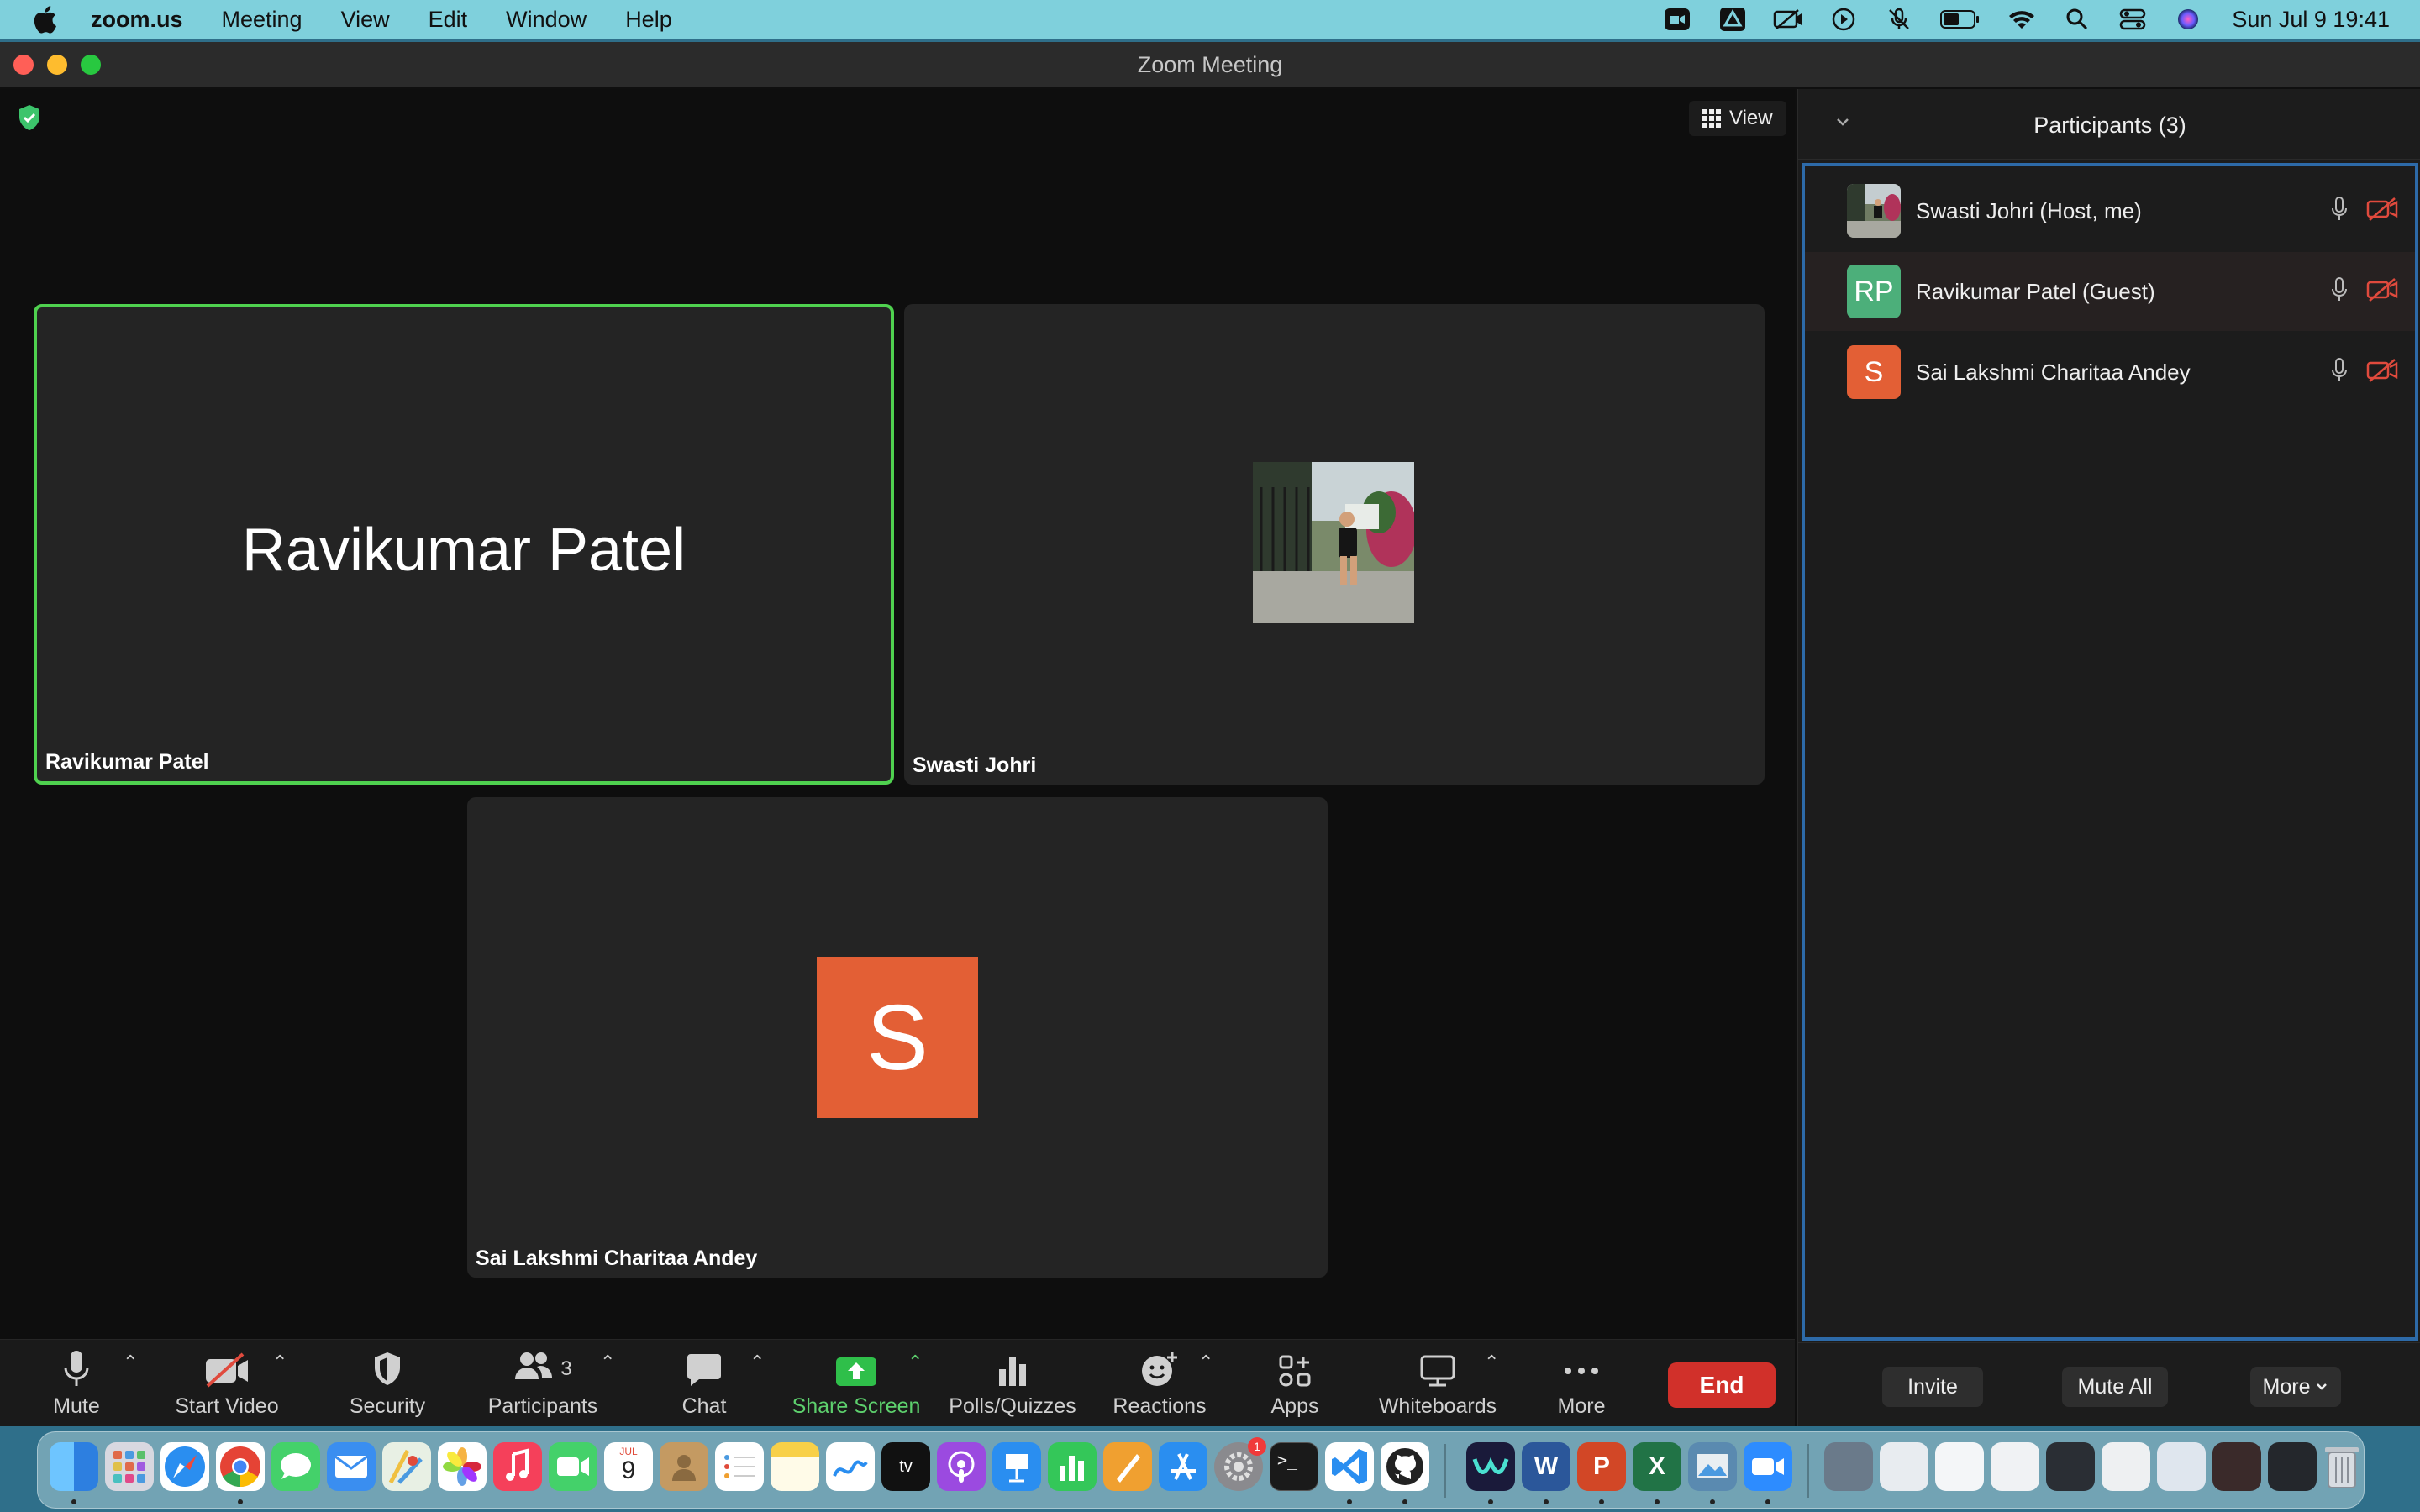  I want to click on podcasts-icon, so click(961, 1466).